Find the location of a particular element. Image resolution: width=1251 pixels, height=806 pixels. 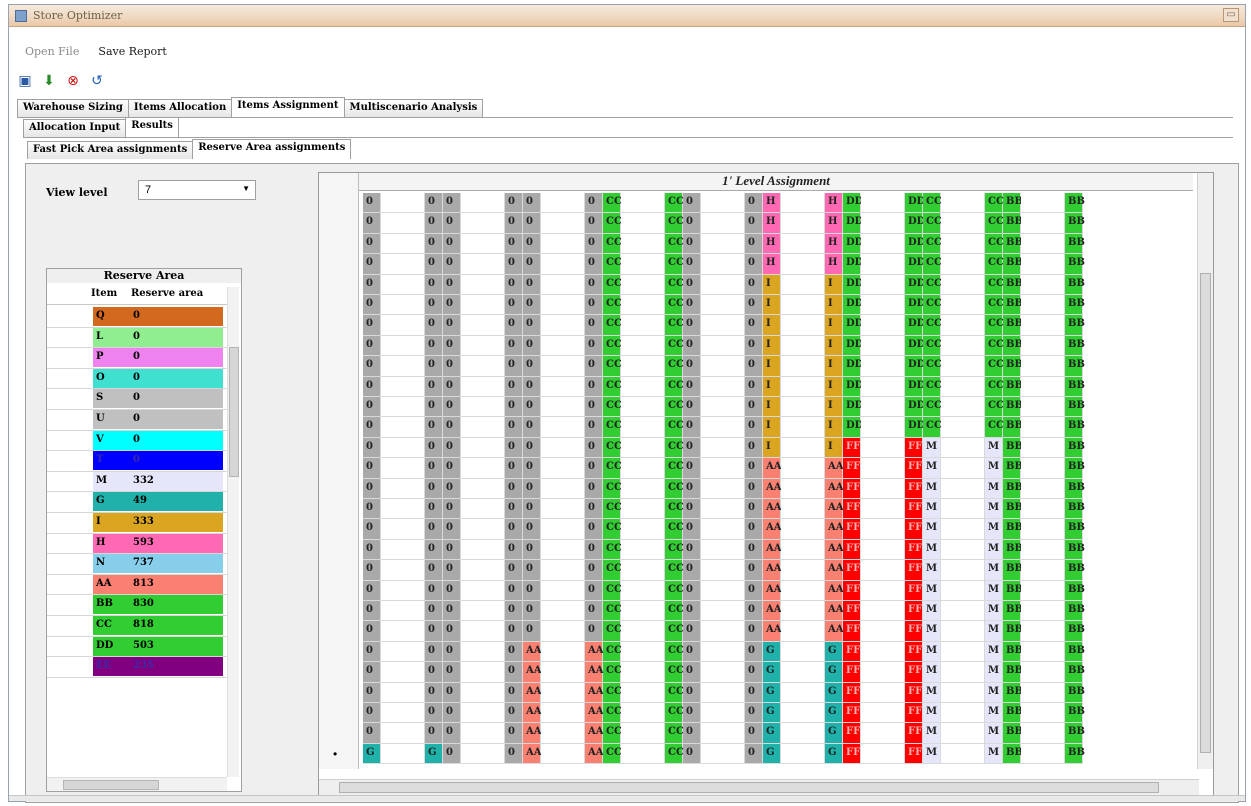

grid-cell: G is located at coordinates (834, 692).